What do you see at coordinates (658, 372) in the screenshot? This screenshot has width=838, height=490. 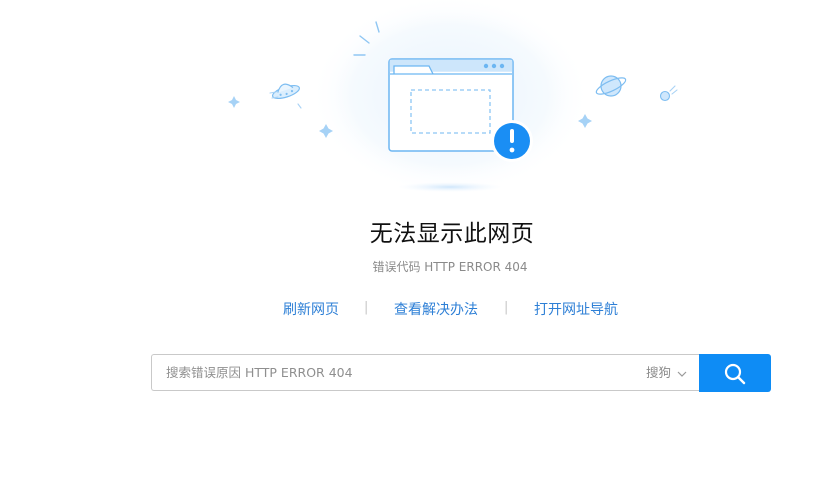 I see `search-engine-label: 搜狗` at bounding box center [658, 372].